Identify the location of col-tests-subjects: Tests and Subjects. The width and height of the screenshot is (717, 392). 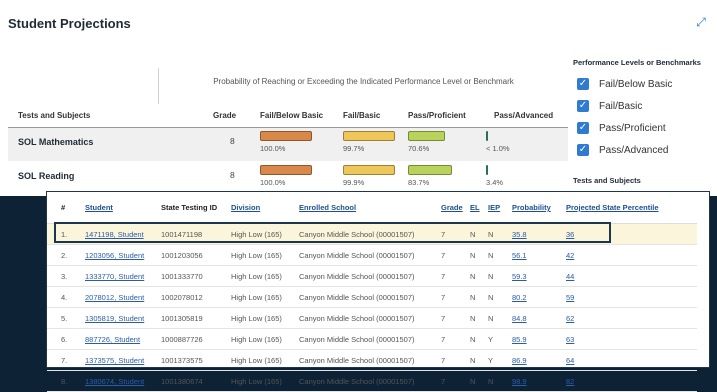
(54, 115).